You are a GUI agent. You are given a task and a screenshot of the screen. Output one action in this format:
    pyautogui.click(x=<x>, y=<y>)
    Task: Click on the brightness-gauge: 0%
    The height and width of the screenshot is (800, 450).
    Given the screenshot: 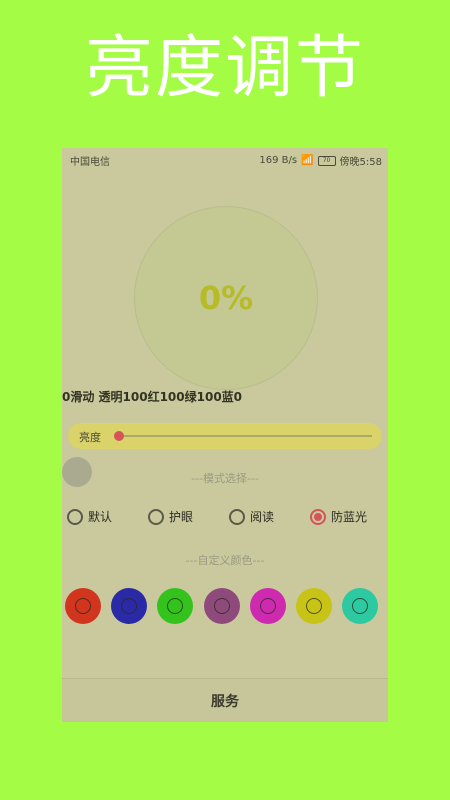 What is the action you would take?
    pyautogui.click(x=226, y=298)
    